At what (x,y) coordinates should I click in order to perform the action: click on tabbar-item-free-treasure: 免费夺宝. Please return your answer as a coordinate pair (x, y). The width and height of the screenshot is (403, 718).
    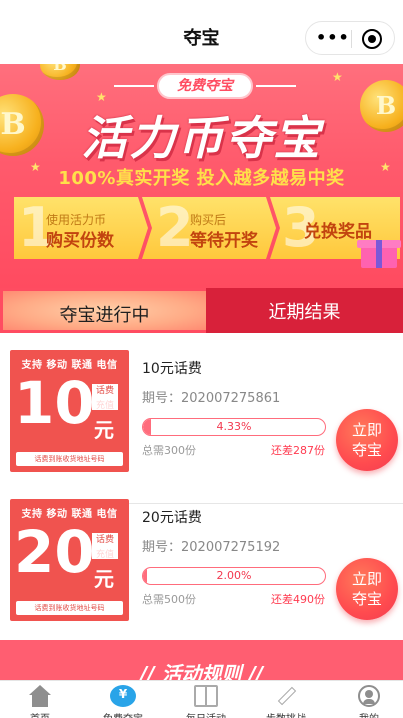
    Looking at the image, I should click on (123, 701).